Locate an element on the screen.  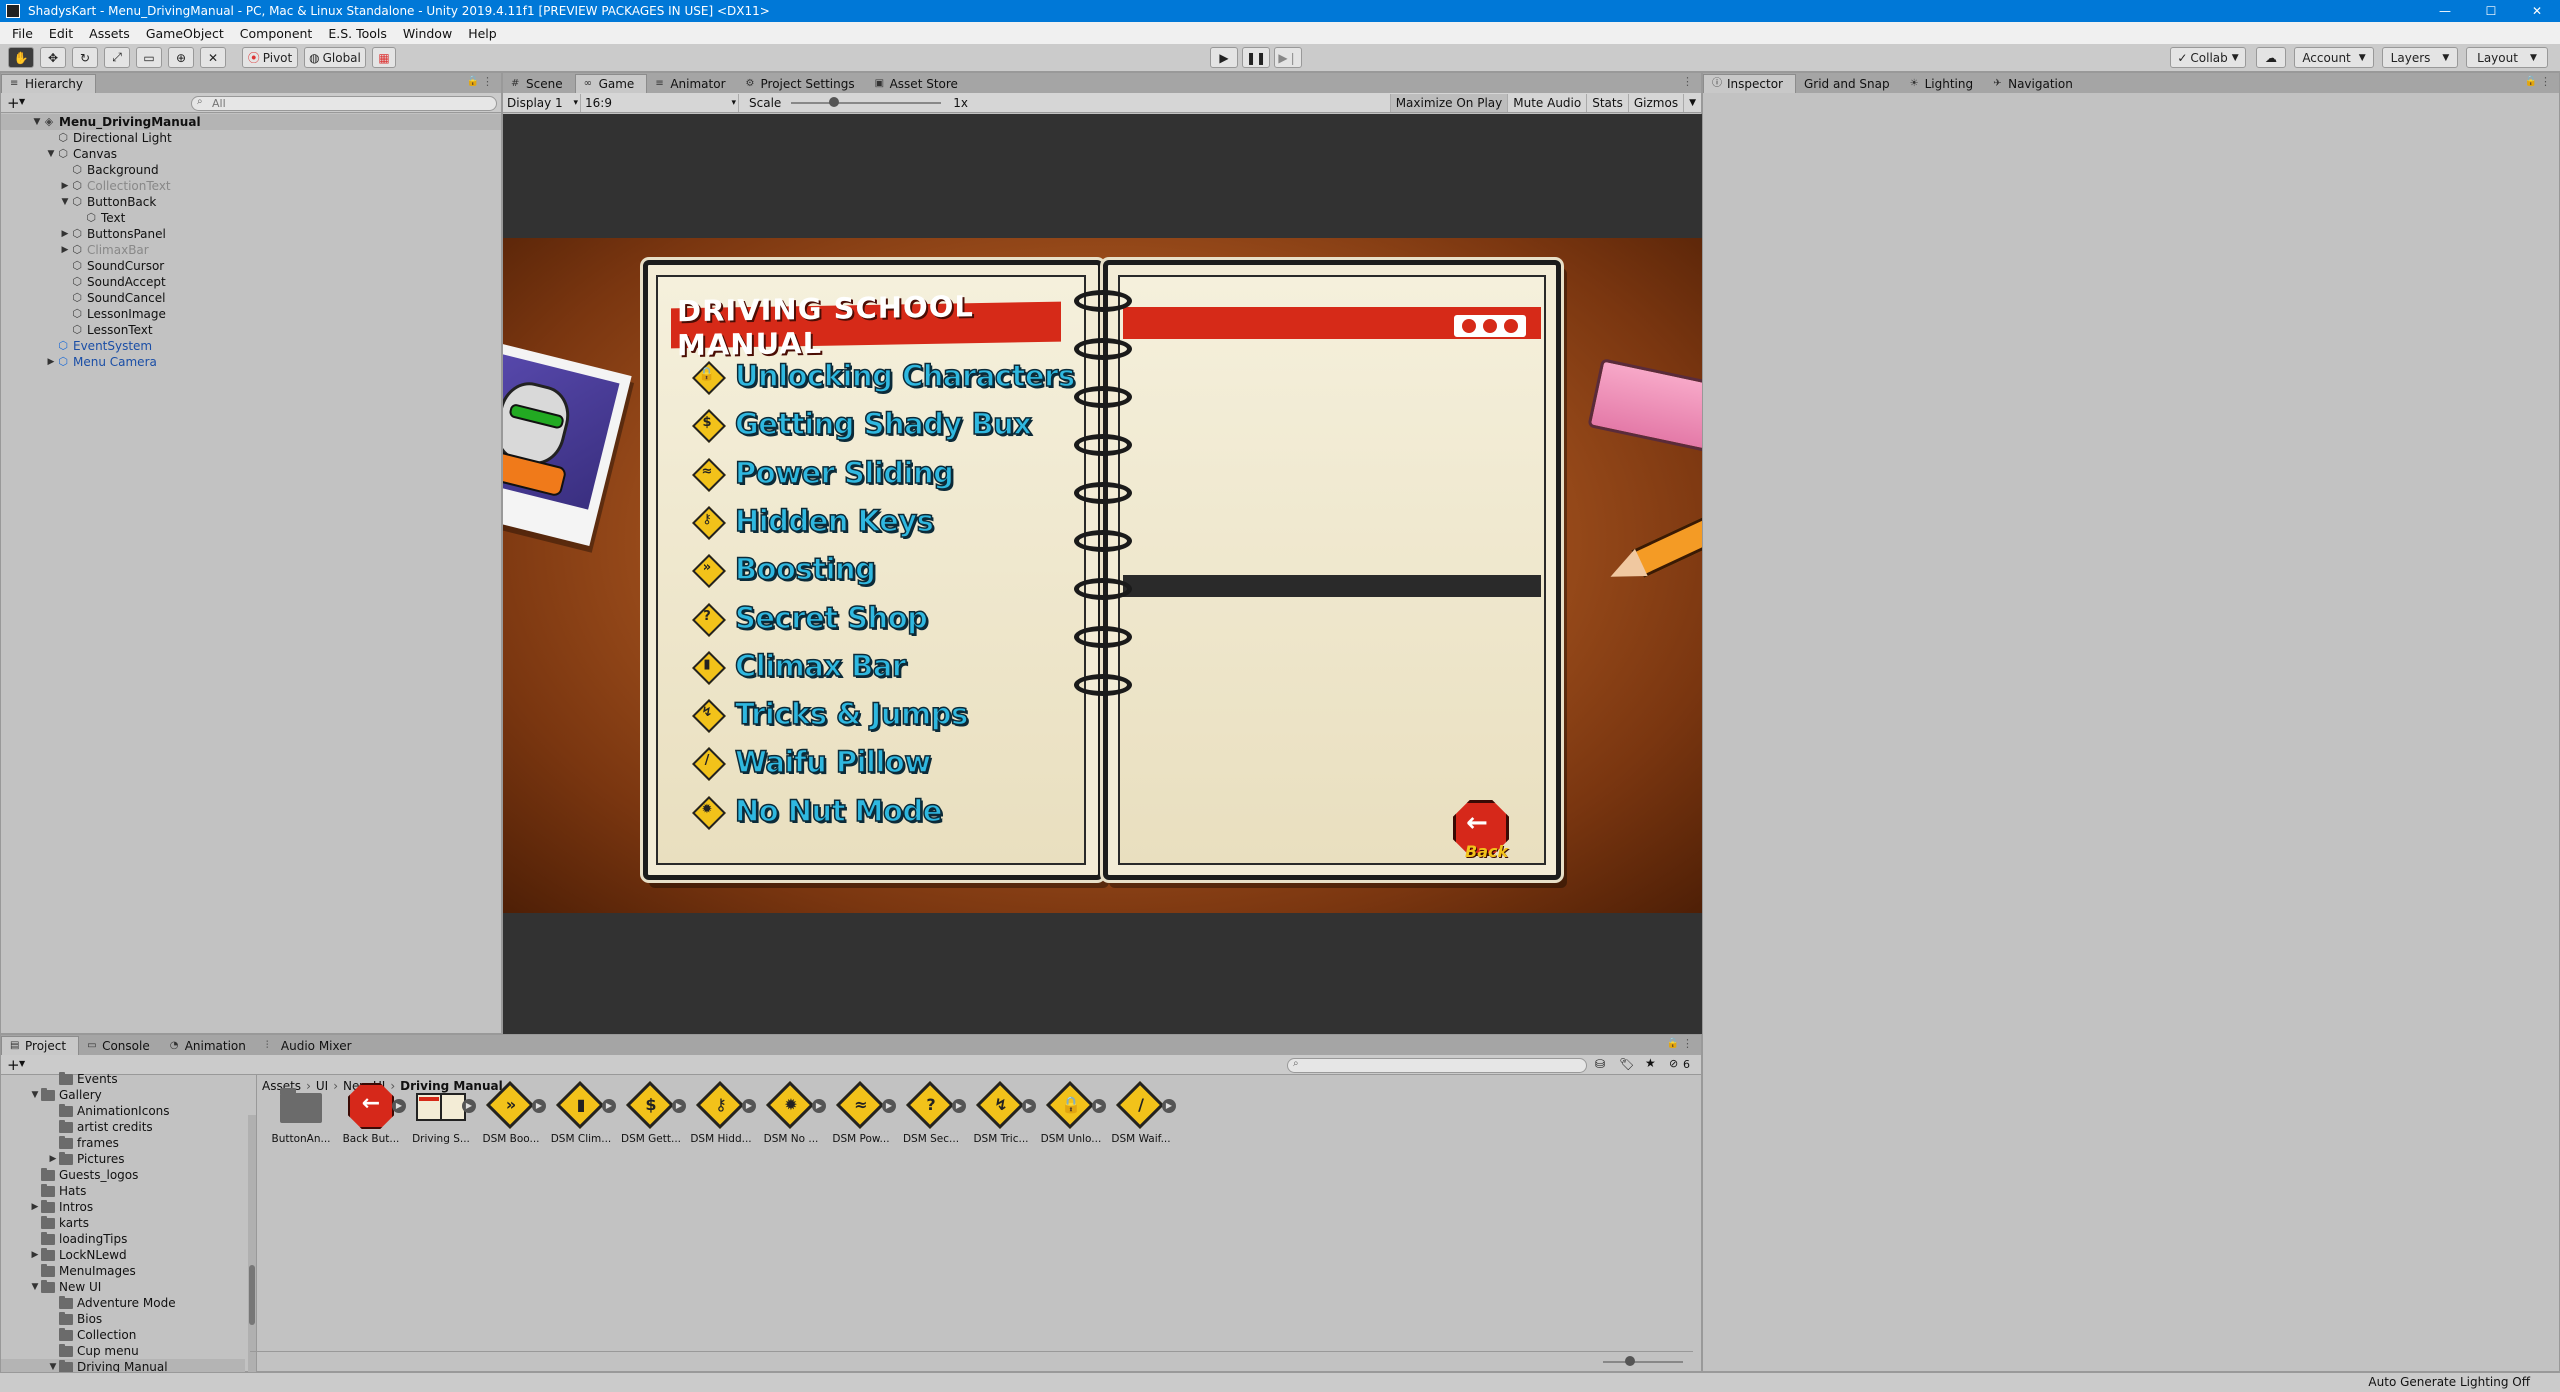
scale-slider is located at coordinates (866, 101).